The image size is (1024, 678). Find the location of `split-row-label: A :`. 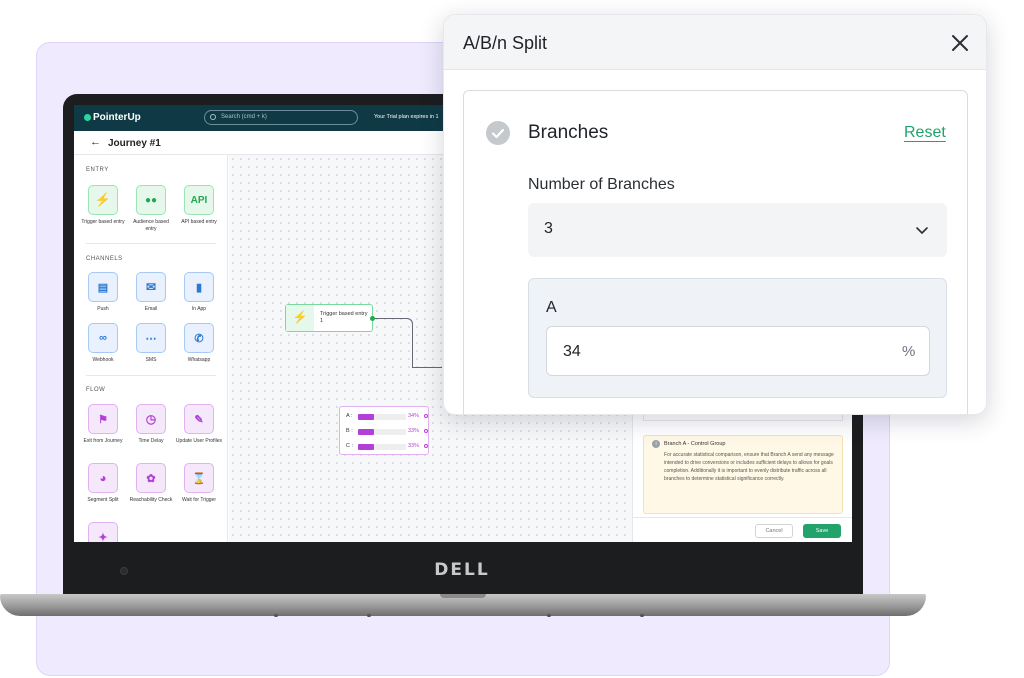

split-row-label: A : is located at coordinates (349, 416).